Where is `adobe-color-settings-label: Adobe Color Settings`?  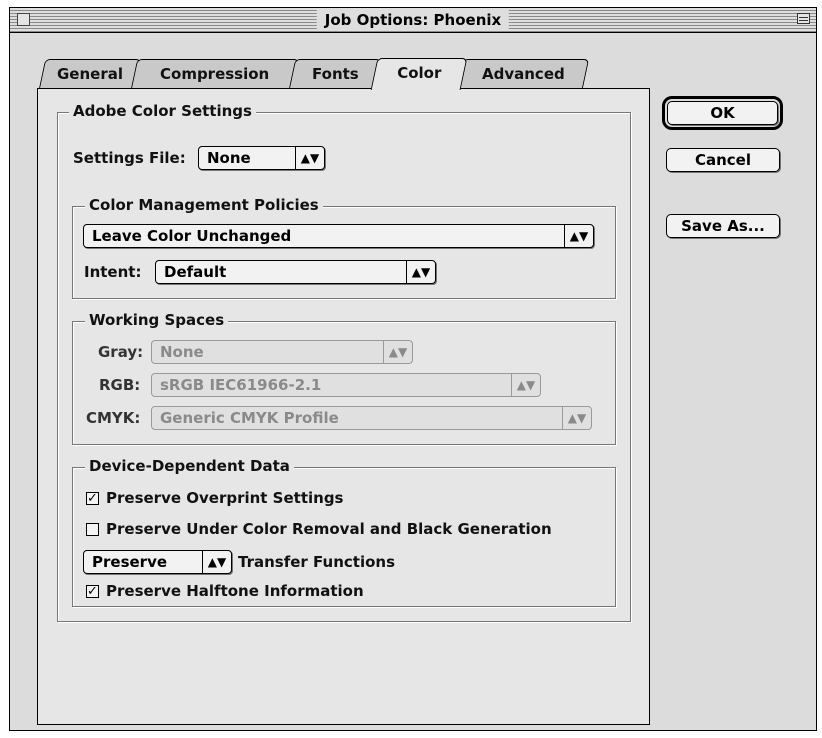
adobe-color-settings-label: Adobe Color Settings is located at coordinates (162, 111).